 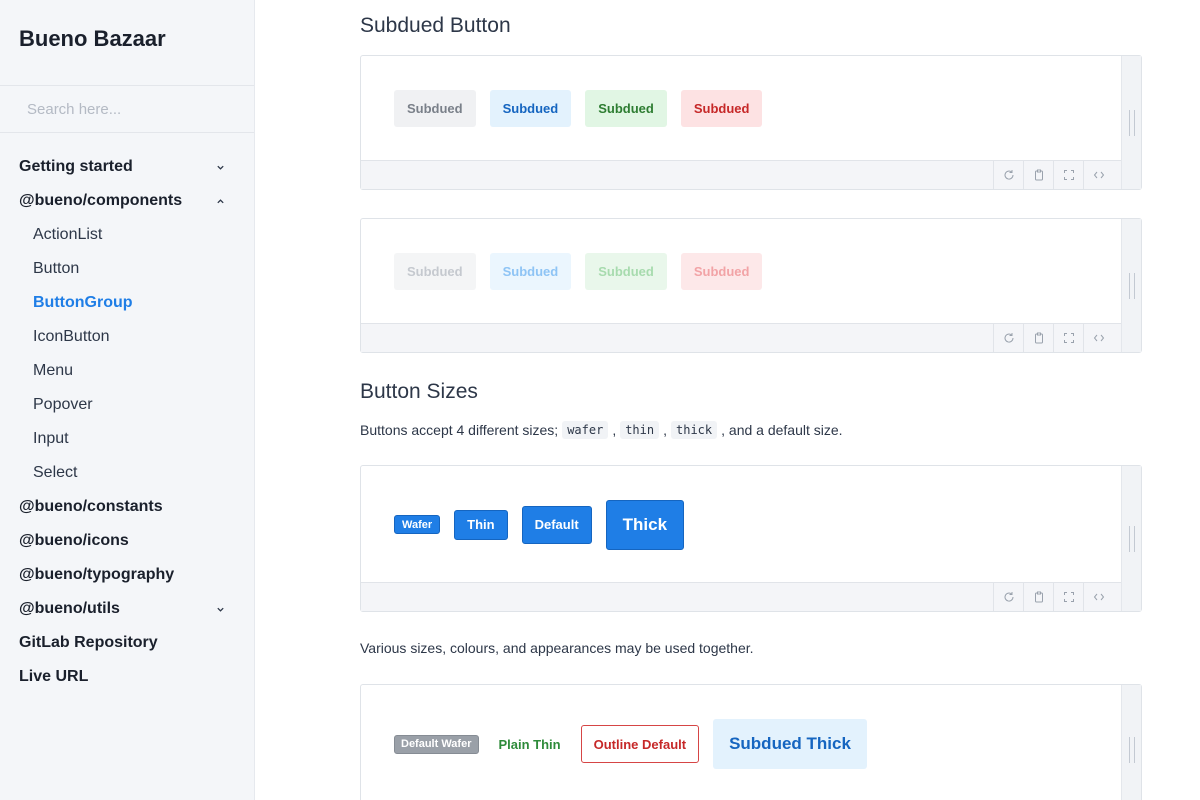 What do you see at coordinates (127, 677) in the screenshot?
I see `sidebar-item-live-url: Live URL` at bounding box center [127, 677].